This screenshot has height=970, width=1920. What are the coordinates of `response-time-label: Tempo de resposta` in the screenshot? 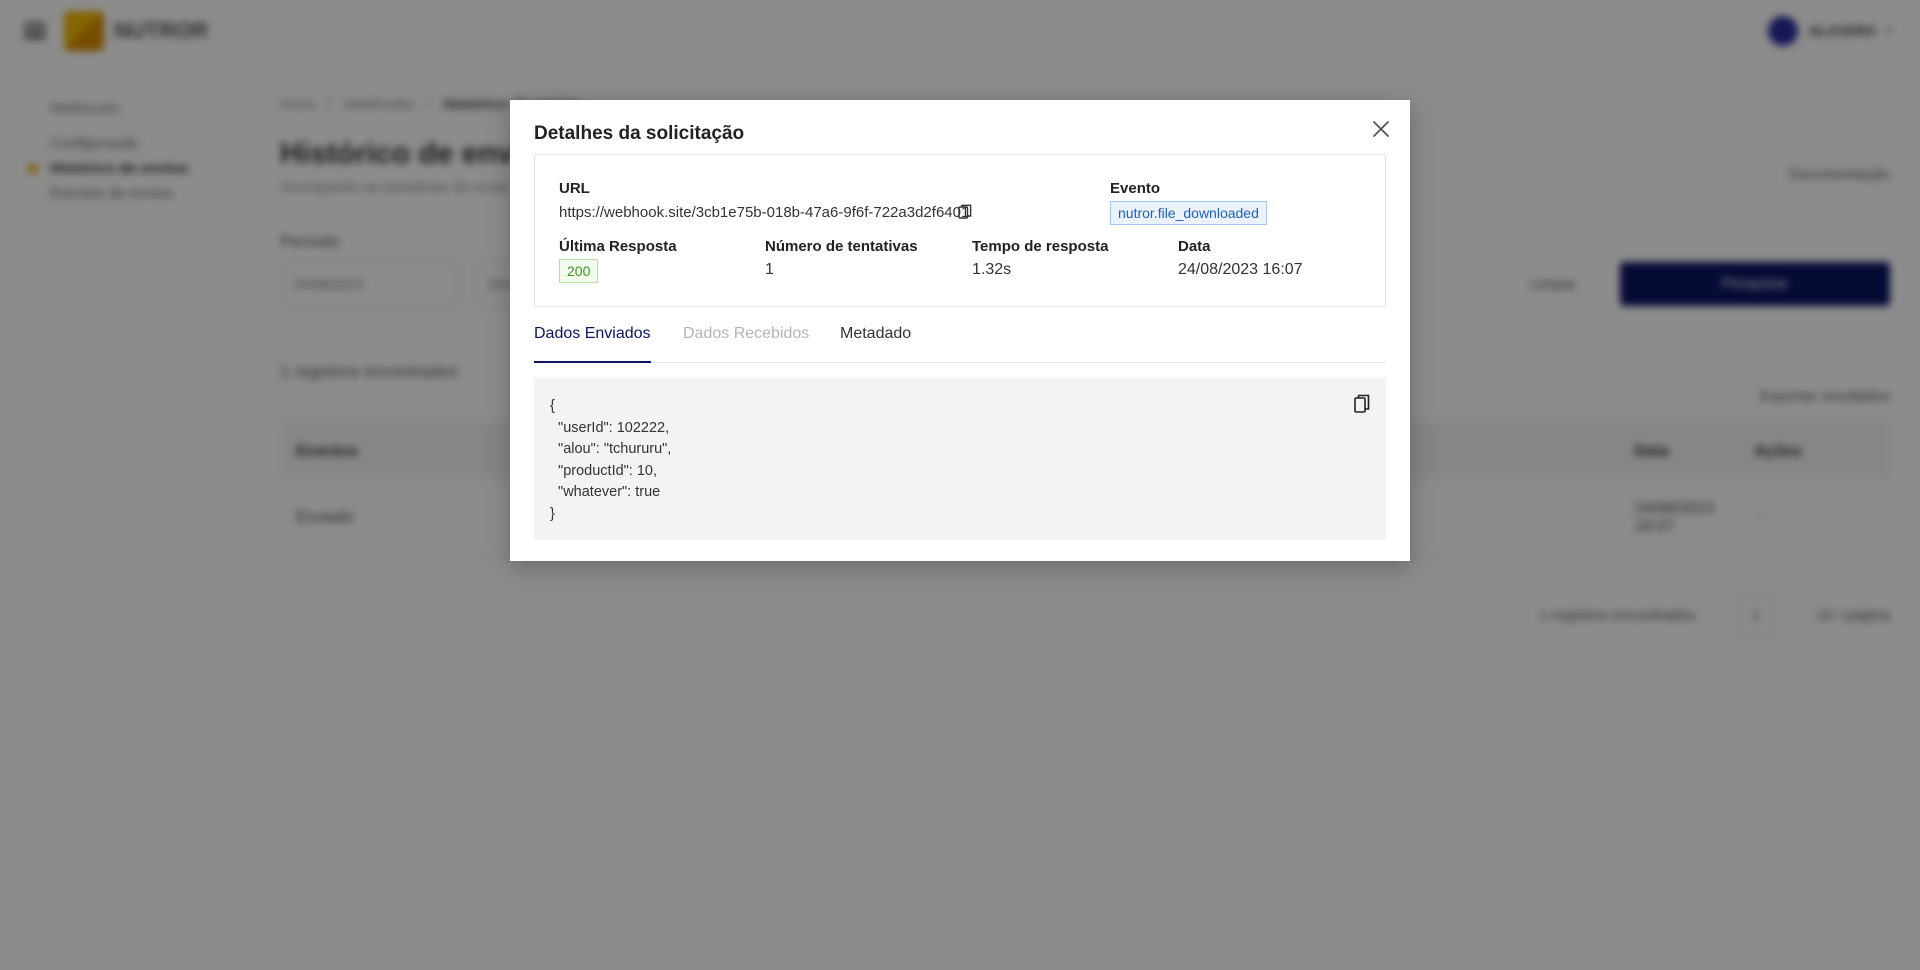 It's located at (1040, 246).